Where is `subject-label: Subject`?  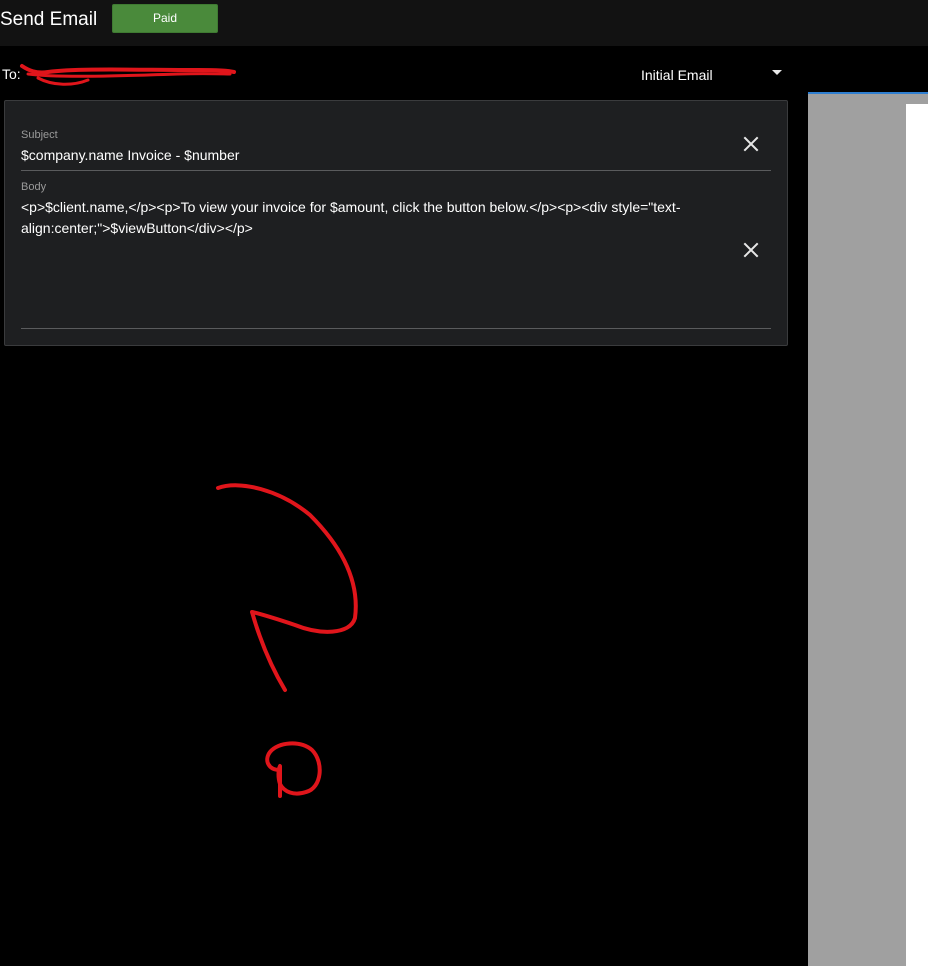
subject-label: Subject is located at coordinates (39, 135).